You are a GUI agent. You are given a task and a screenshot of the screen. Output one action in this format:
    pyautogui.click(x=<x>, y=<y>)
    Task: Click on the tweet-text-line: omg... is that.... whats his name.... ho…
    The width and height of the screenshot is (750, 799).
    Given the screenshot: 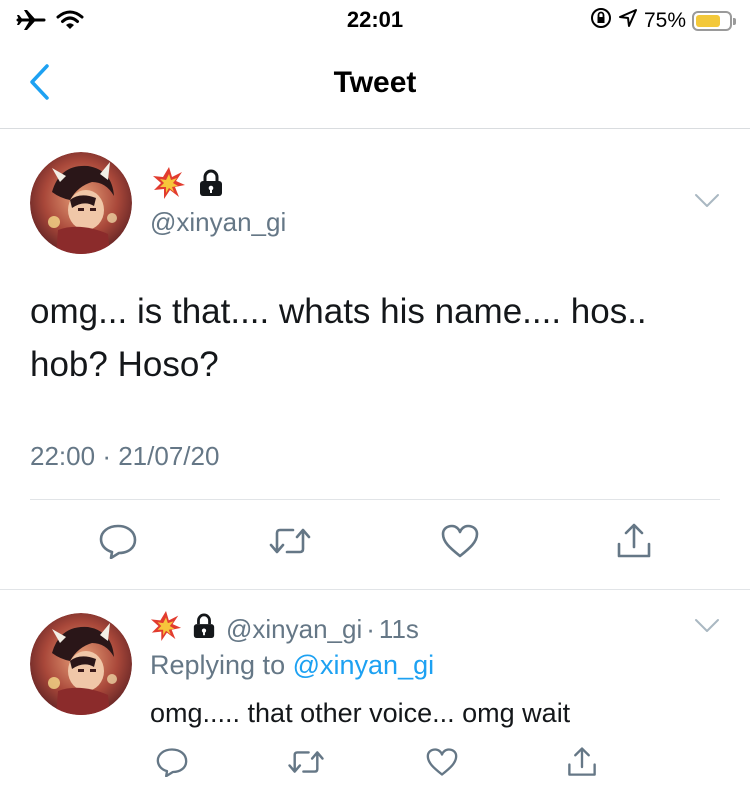 What is the action you would take?
    pyautogui.click(x=338, y=311)
    